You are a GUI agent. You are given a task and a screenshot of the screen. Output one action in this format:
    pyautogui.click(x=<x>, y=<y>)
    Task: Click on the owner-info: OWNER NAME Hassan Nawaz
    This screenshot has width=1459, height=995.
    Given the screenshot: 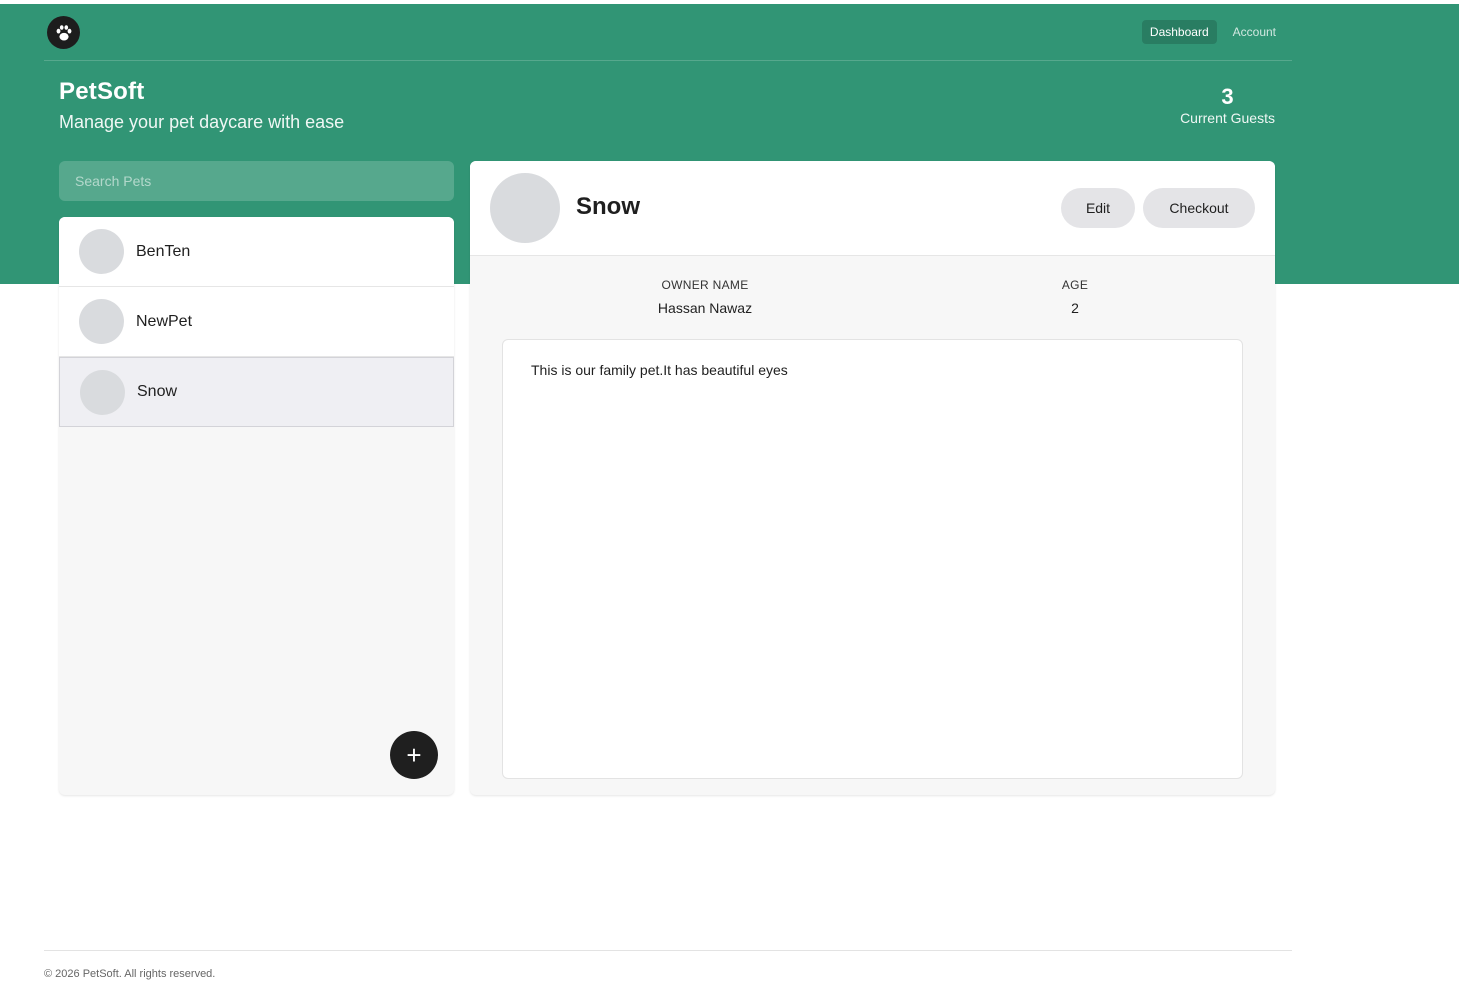 What is the action you would take?
    pyautogui.click(x=705, y=297)
    